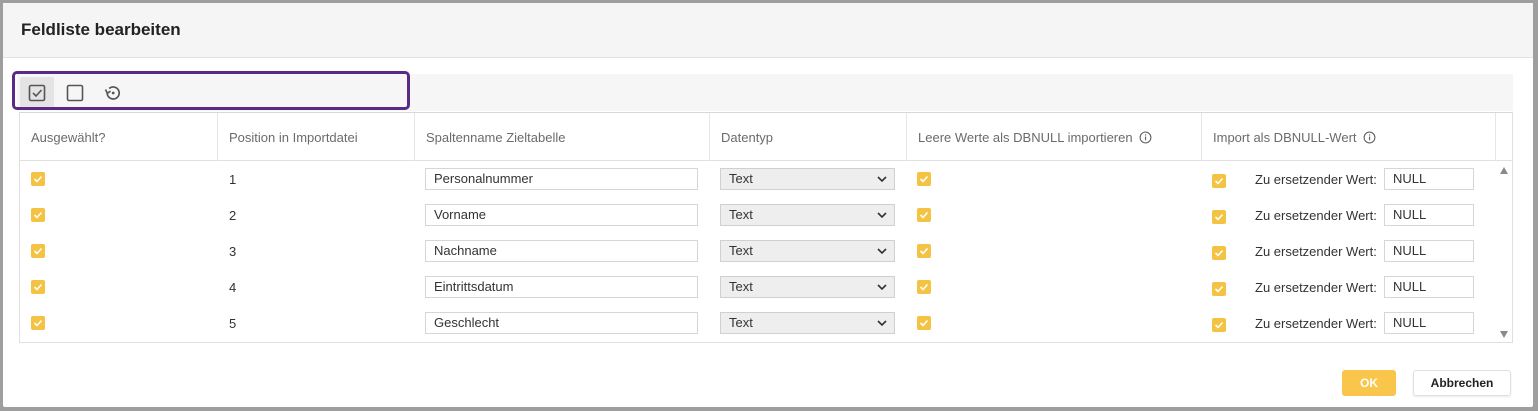 The height and width of the screenshot is (411, 1538). I want to click on column-header-position: Position in Importdatei, so click(316, 137).